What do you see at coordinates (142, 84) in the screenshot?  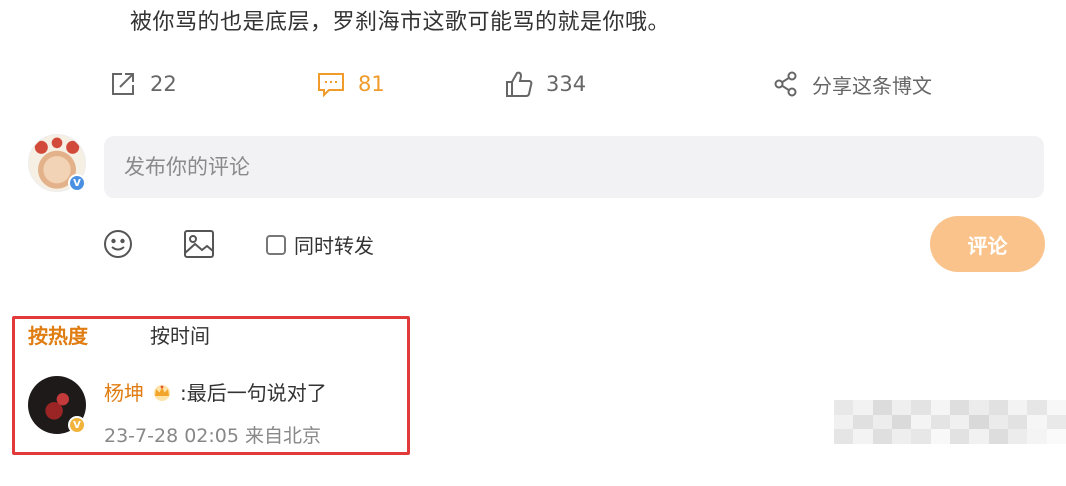 I see `forward-button: 22` at bounding box center [142, 84].